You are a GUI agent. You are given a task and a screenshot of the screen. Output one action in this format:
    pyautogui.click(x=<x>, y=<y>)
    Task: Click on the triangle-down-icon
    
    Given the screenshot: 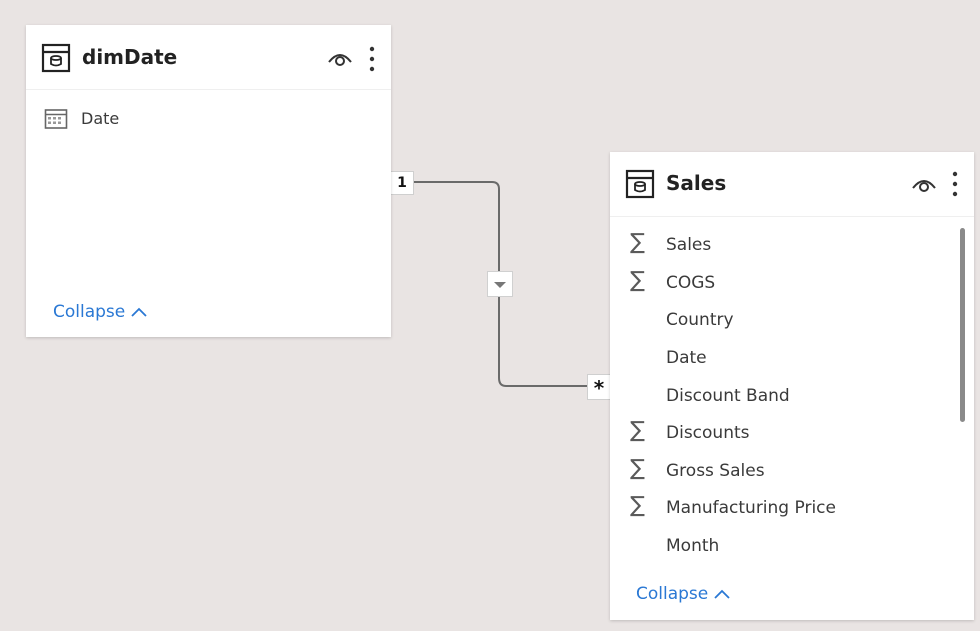 What is the action you would take?
    pyautogui.click(x=500, y=285)
    